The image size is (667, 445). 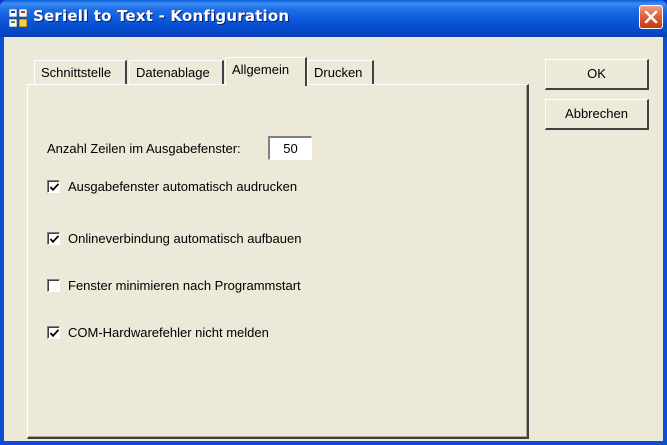 What do you see at coordinates (168, 332) in the screenshot?
I see `checkbox-suppress-com-errors-label: COM-Hardwarefehler nicht melden` at bounding box center [168, 332].